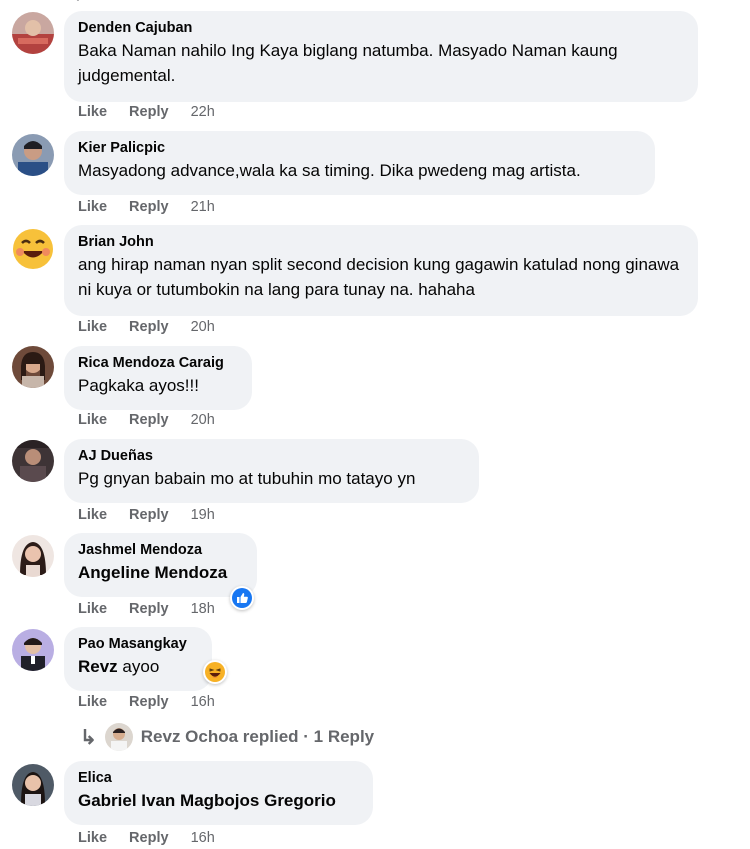  I want to click on comment-author: Denden Cajuban, so click(381, 28).